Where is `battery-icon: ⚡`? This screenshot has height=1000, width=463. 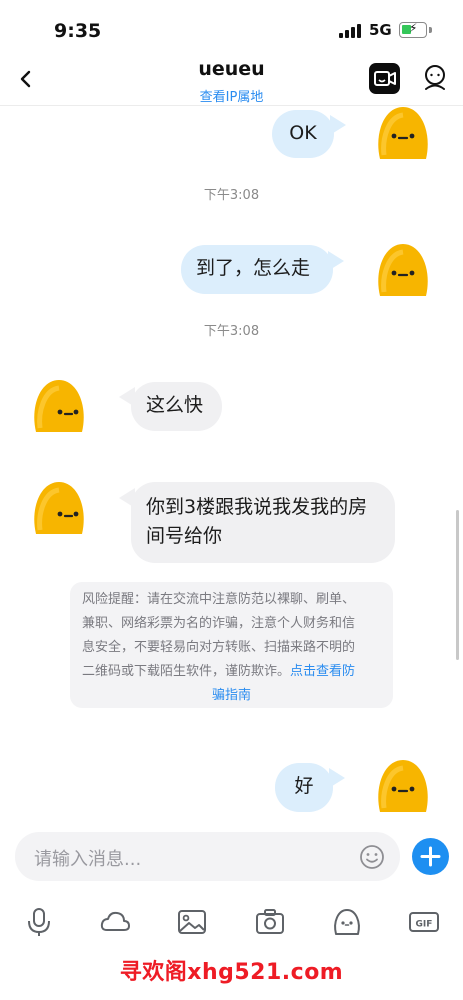
battery-icon: ⚡ is located at coordinates (413, 29).